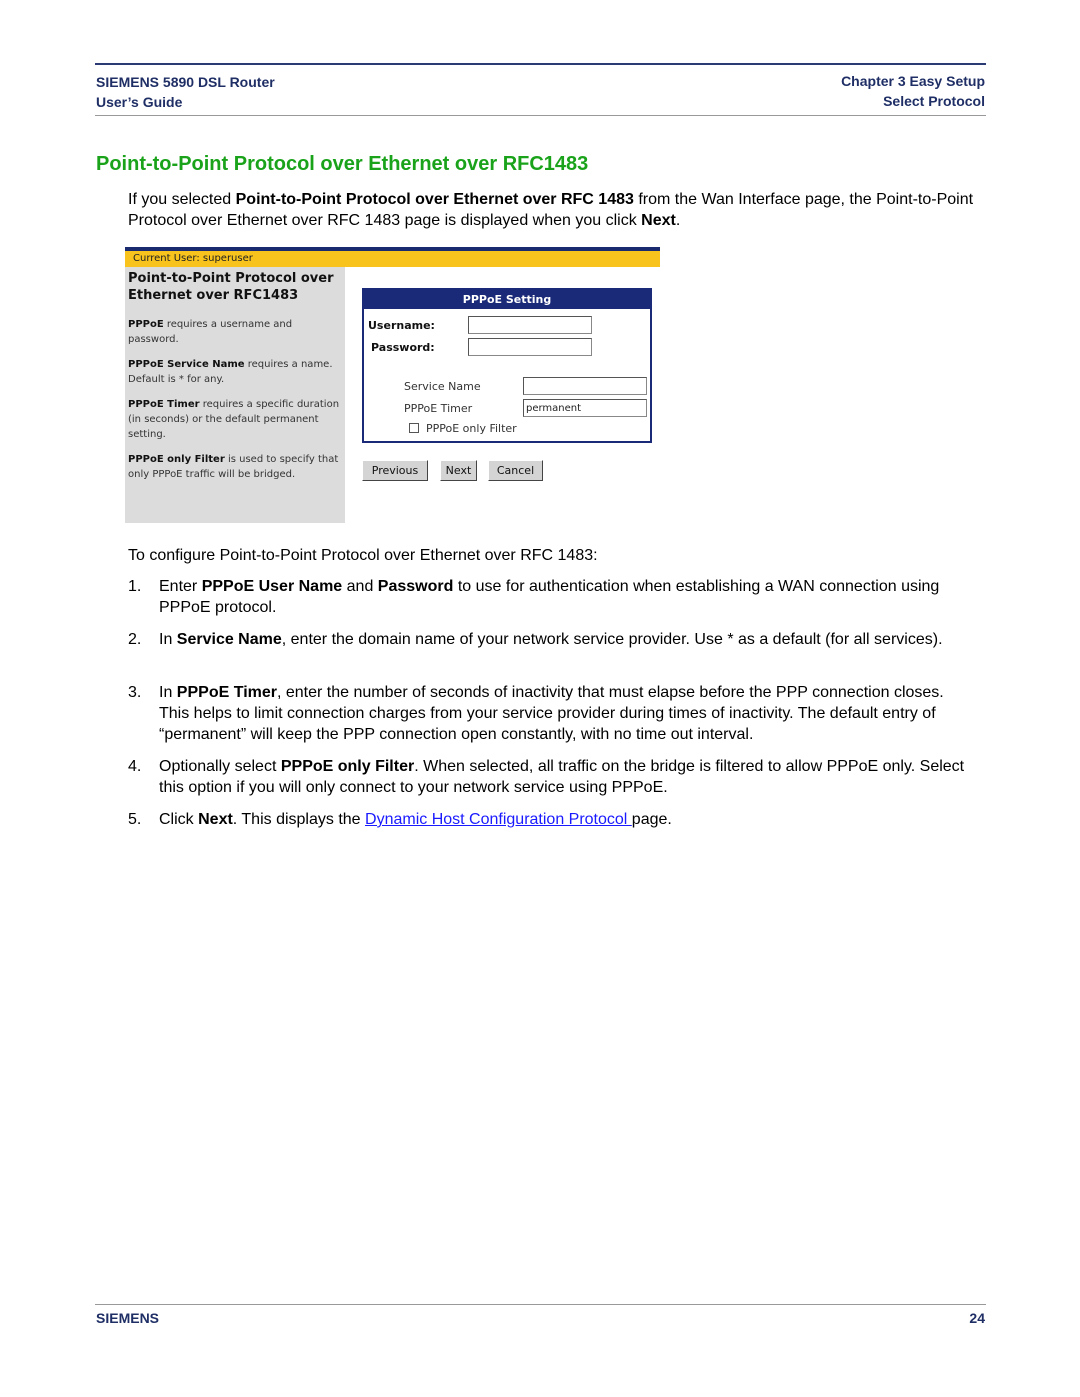 The image size is (1080, 1397). Describe the element at coordinates (176, 459) in the screenshot. I see `help-term: PPPoE only Filter` at that location.